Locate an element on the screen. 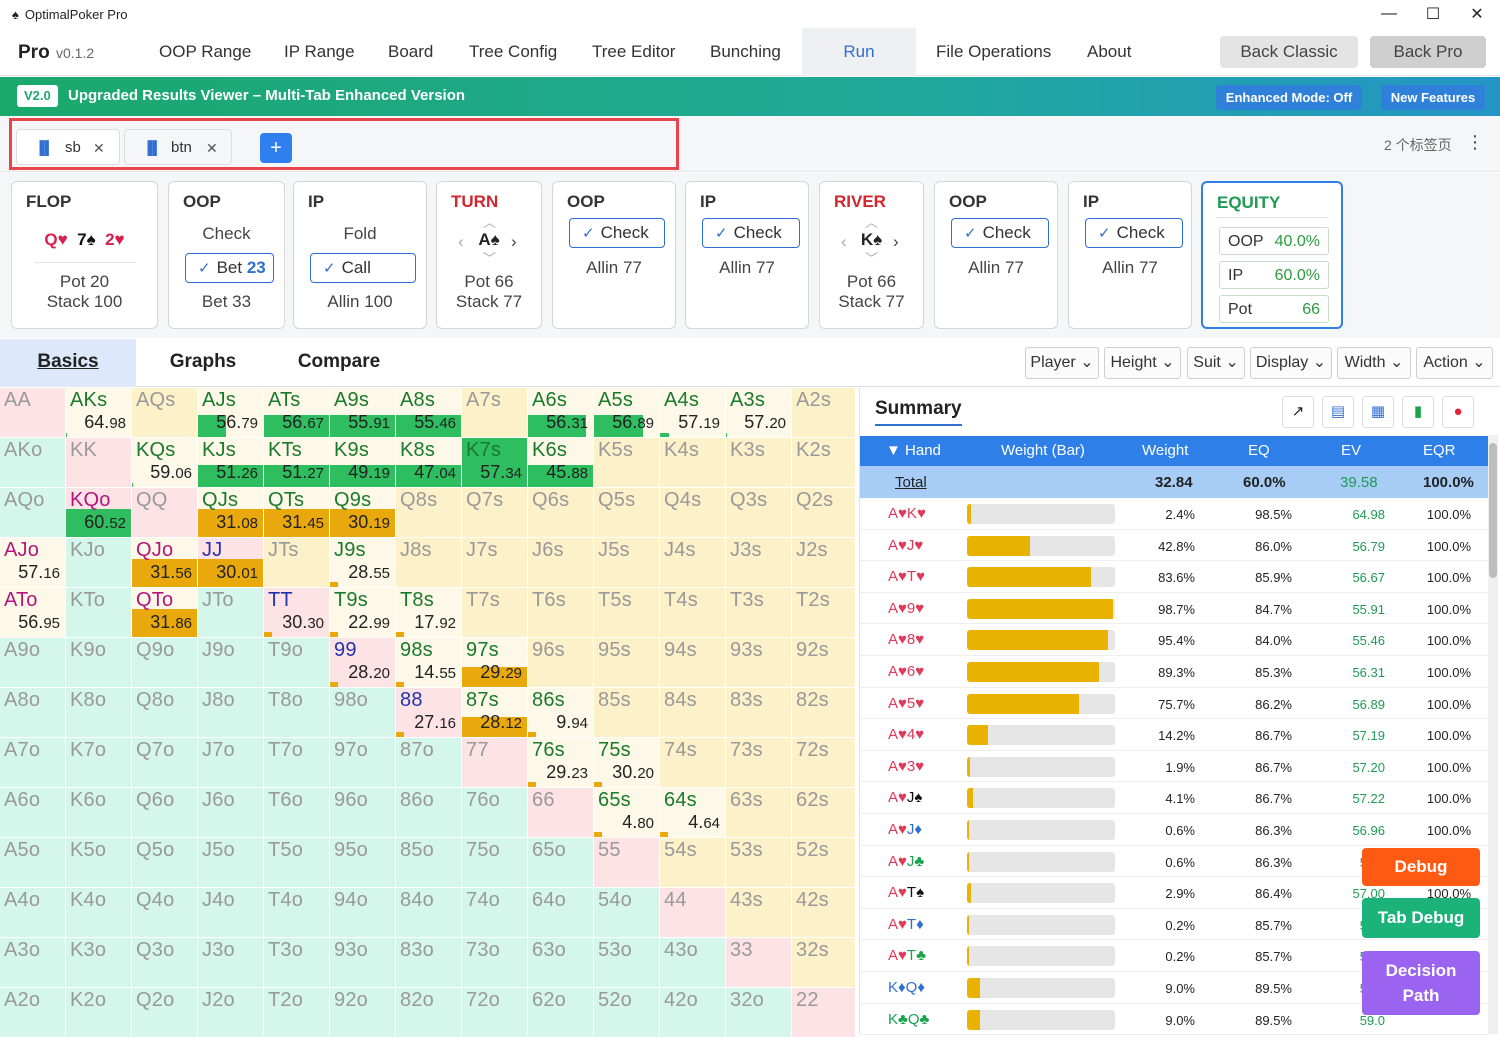 This screenshot has width=1500, height=1038. menu-board: Board is located at coordinates (410, 52).